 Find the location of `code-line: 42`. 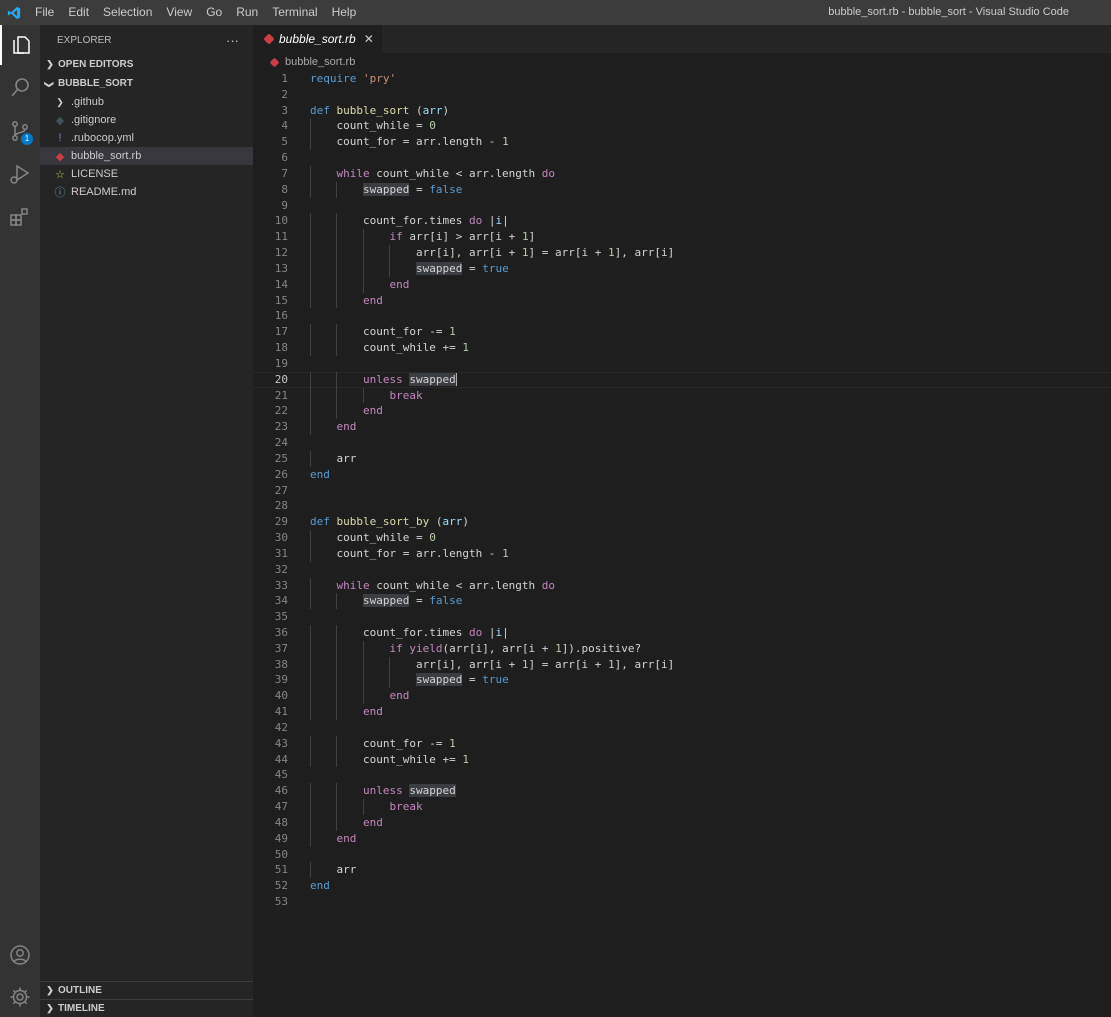

code-line: 42 is located at coordinates (682, 728).